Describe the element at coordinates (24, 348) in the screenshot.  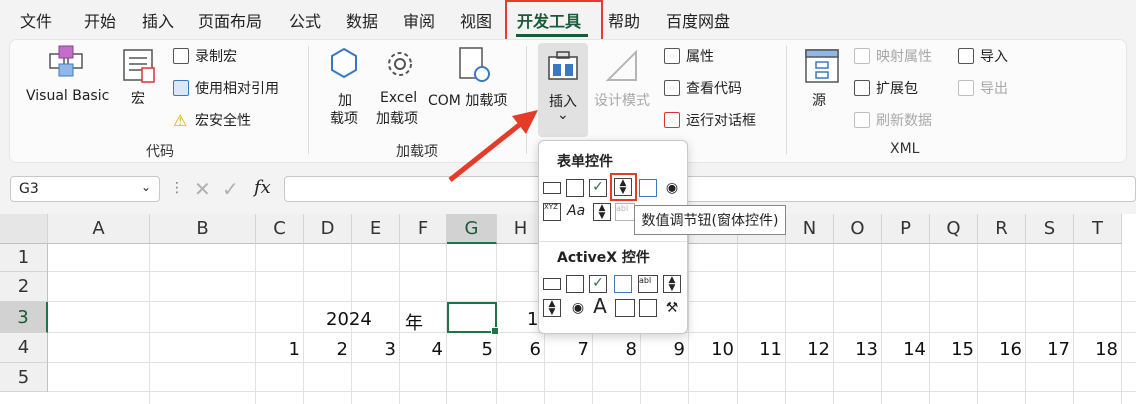
I see `row-header-4: 4` at that location.